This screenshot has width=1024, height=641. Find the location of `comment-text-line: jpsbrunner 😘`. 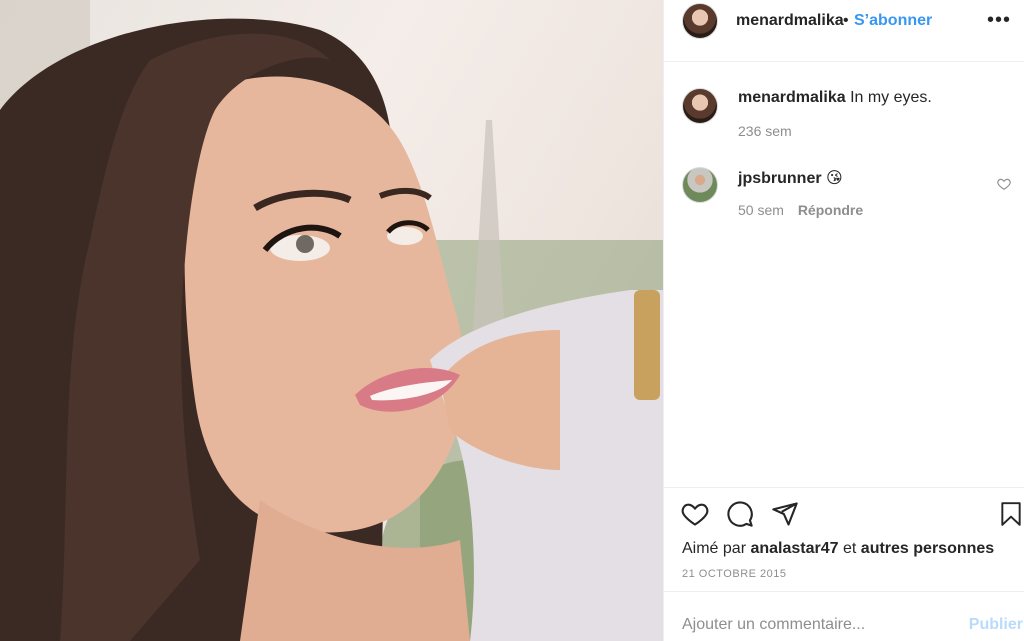

comment-text-line: jpsbrunner 😘 is located at coordinates (790, 178).